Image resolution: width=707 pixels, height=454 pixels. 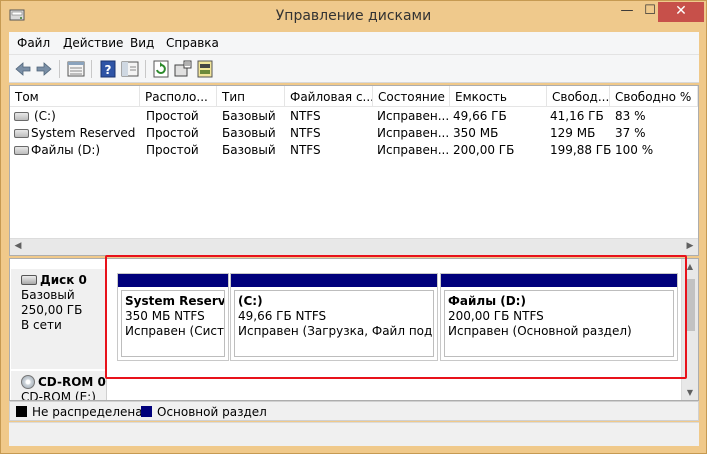 I want to click on minimize-button: —, so click(x=627, y=12).